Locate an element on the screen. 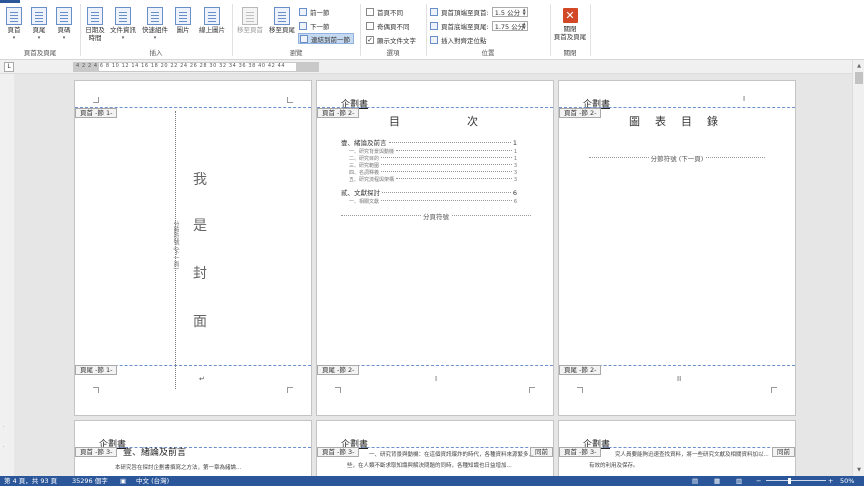 The height and width of the screenshot is (486, 864). previous-section-button: 前一節 is located at coordinates (314, 11).